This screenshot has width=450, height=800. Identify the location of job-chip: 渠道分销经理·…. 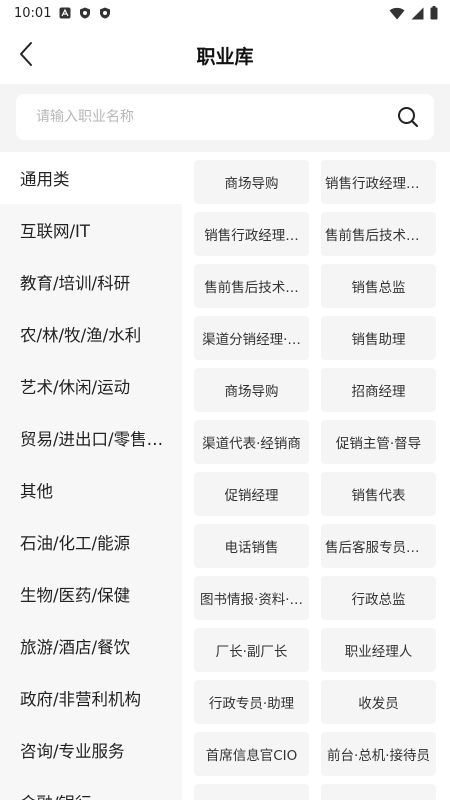
(251, 338).